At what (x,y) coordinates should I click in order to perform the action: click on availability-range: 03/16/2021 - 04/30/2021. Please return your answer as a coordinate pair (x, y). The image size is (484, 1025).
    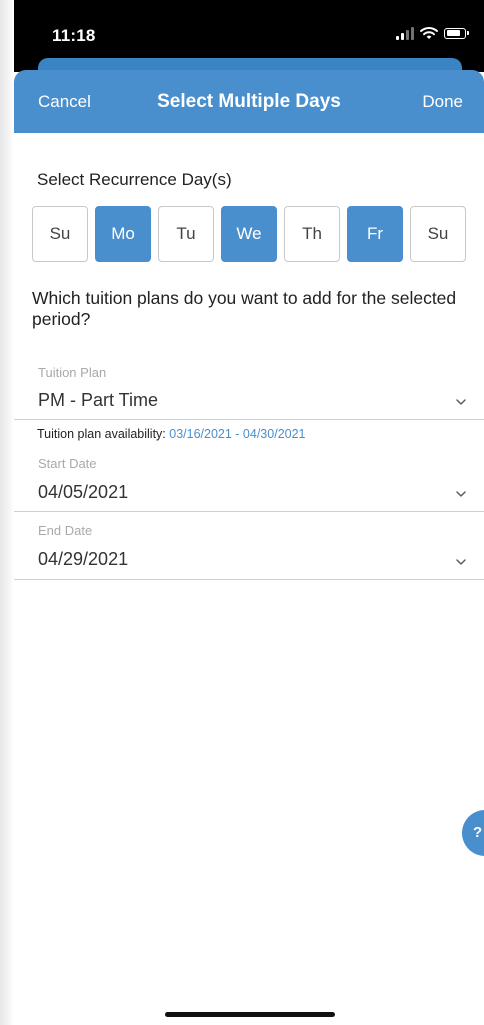
    Looking at the image, I should click on (237, 434).